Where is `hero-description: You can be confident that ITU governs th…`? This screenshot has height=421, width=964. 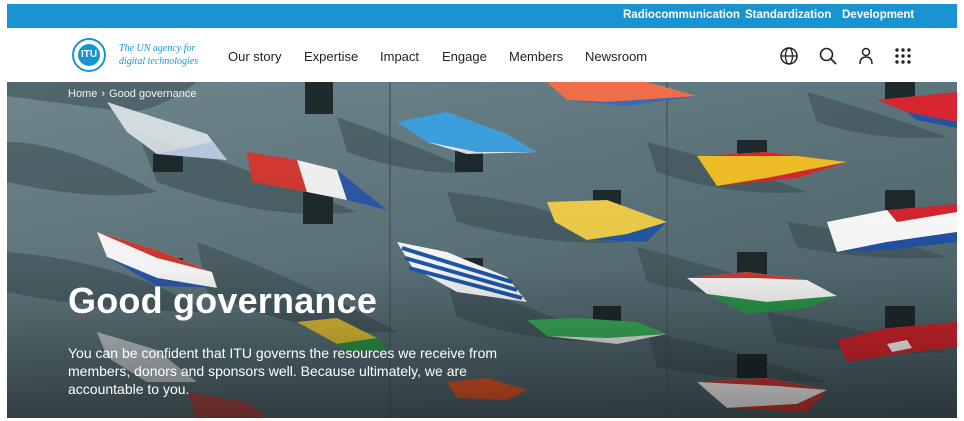
hero-description: You can be confident that ITU governs th… is located at coordinates (283, 371).